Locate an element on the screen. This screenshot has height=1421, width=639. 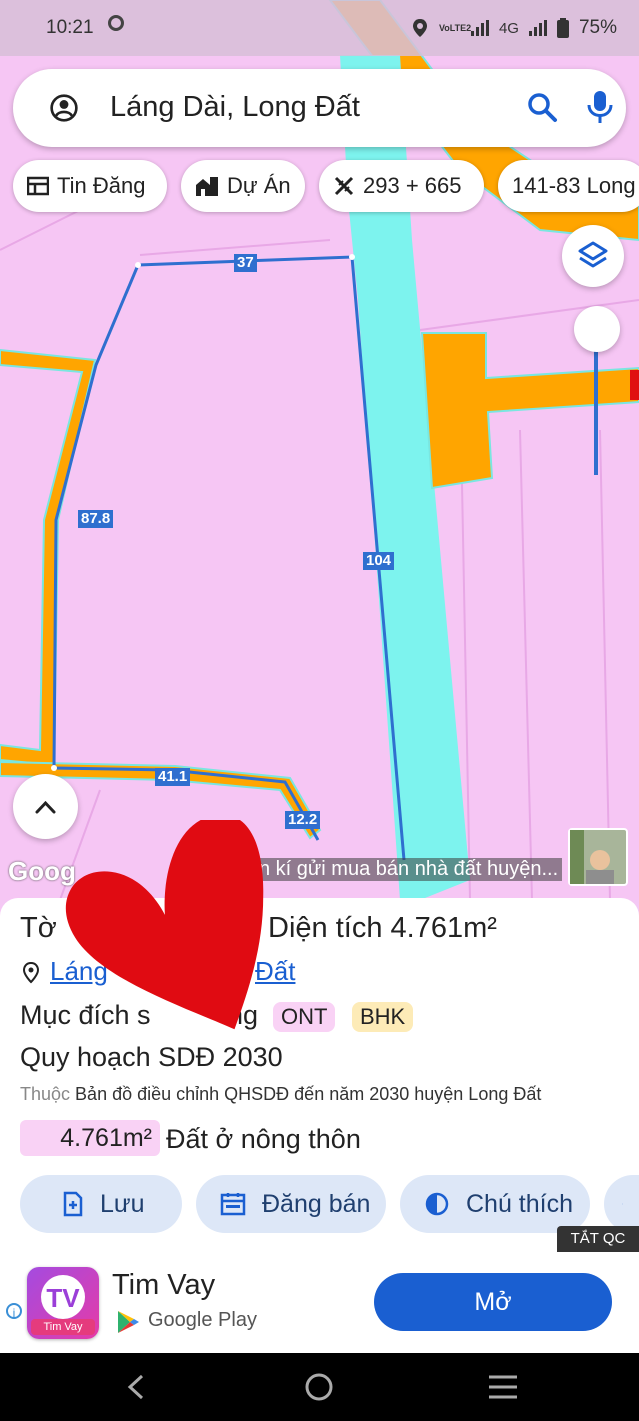
status-time: 10:21 is located at coordinates (70, 27).